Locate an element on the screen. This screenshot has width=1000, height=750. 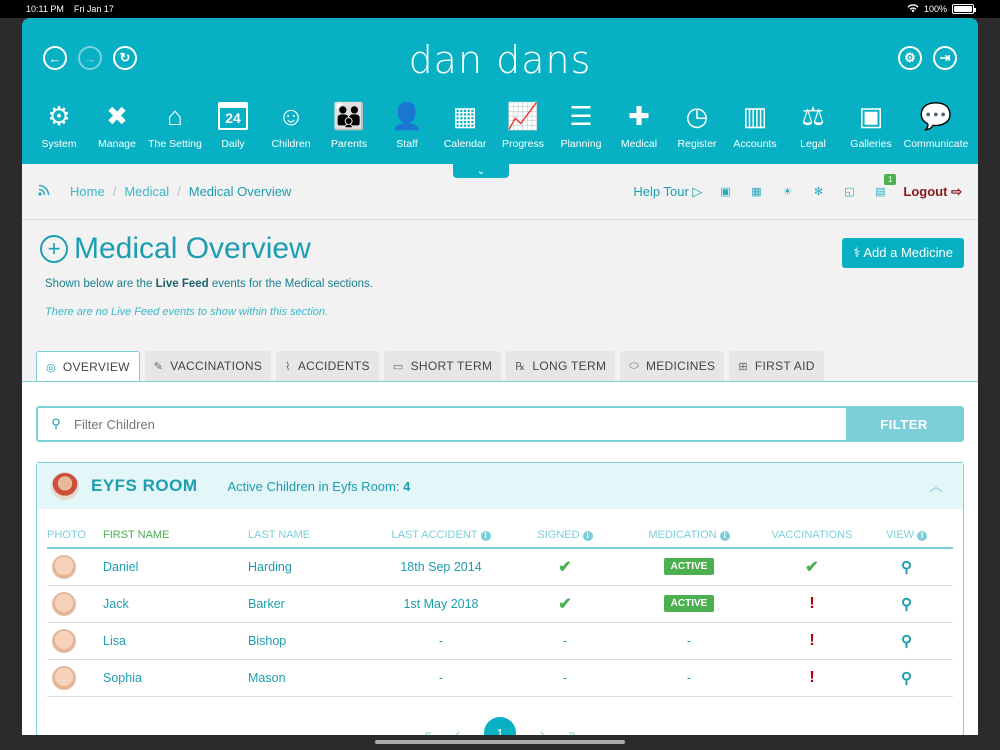
table-row: Daniel Harding 18th Sep 2014 ✔ ACTIVE ✔ ⚲ is located at coordinates (500, 567).